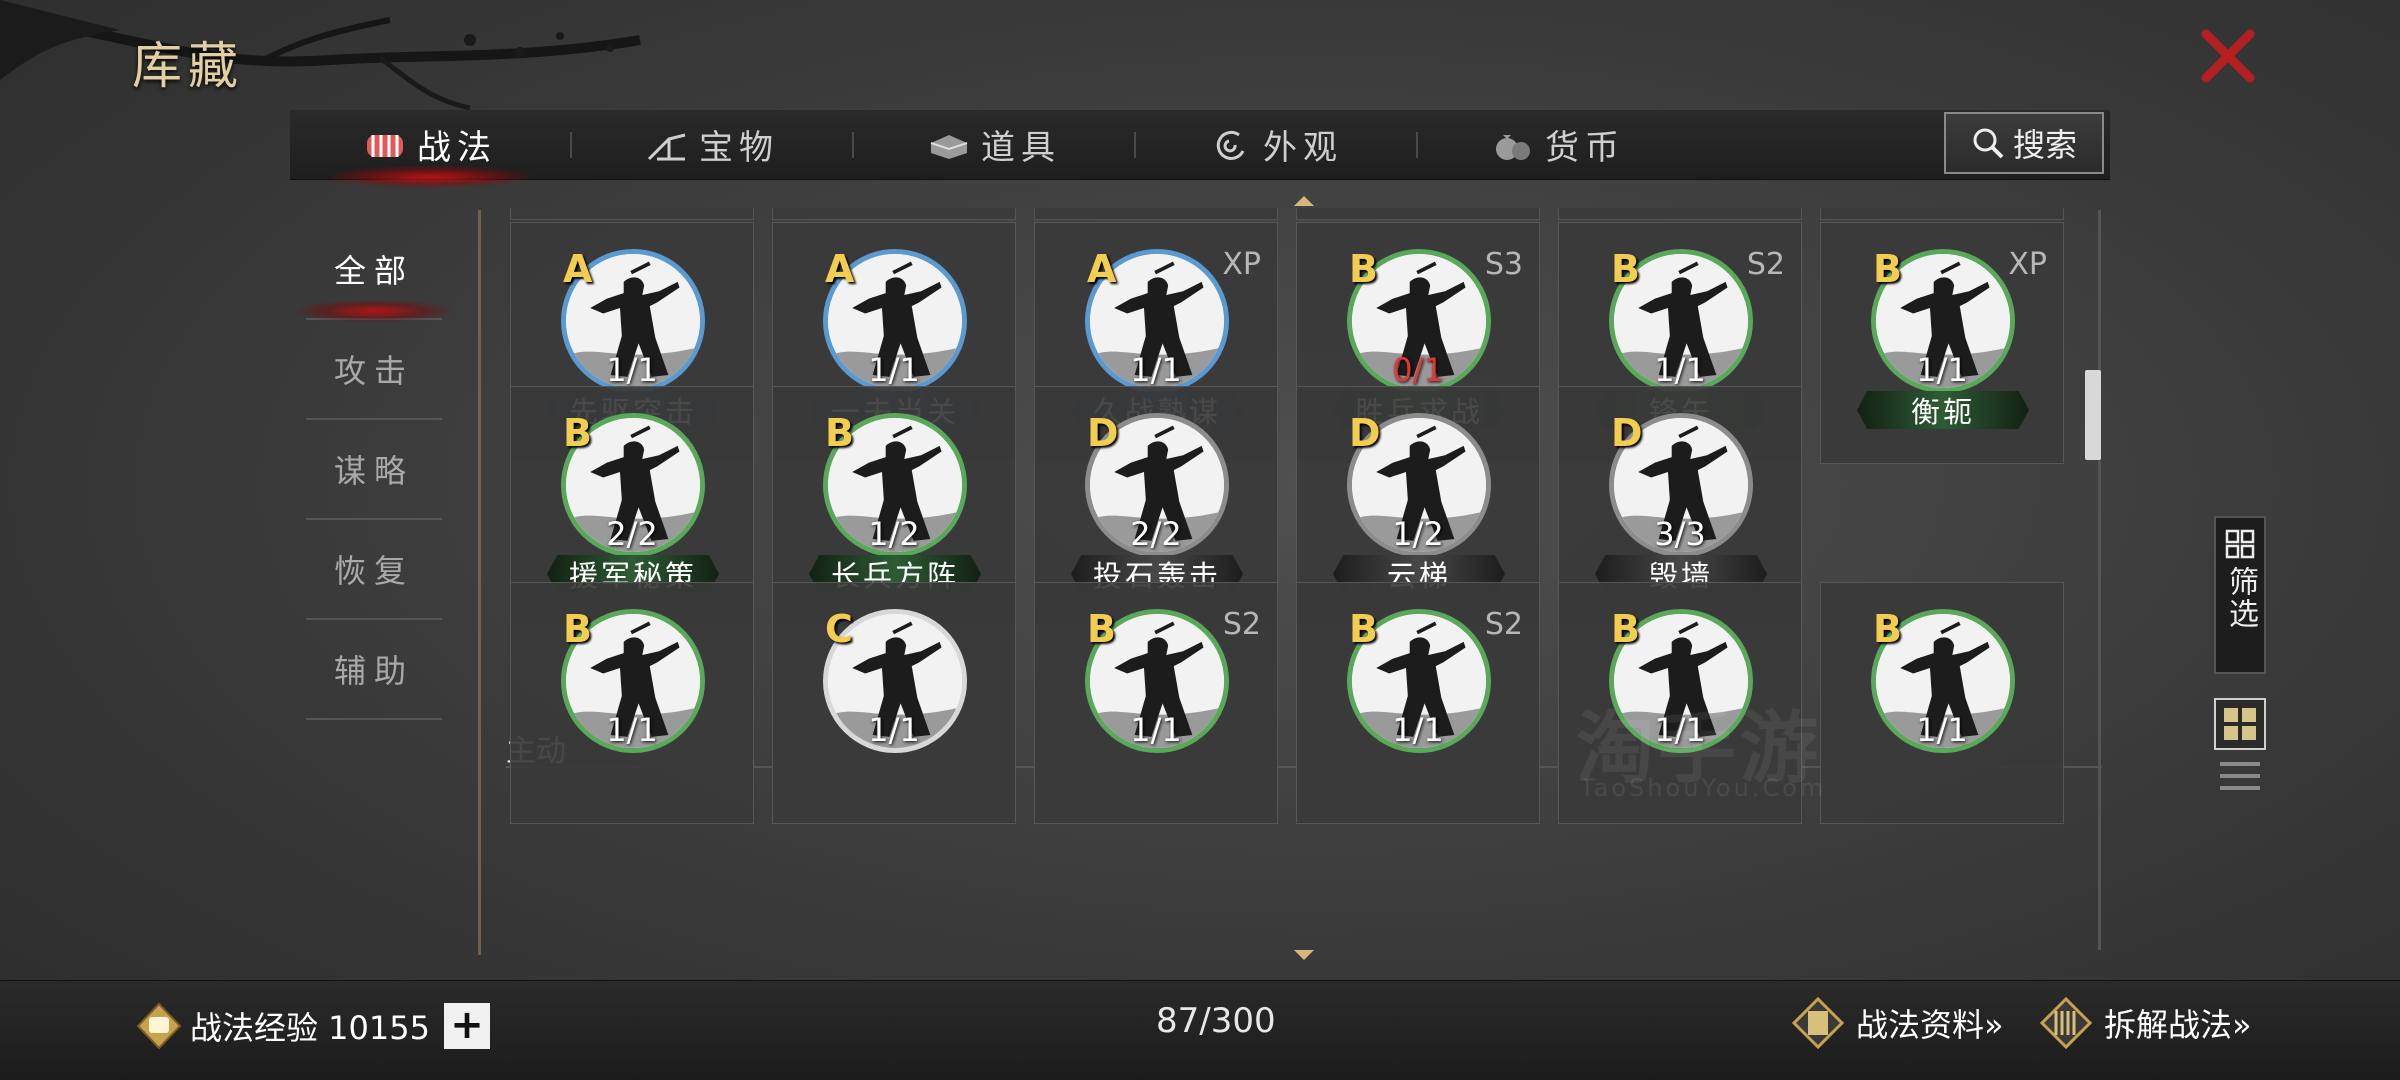 This screenshot has height=1080, width=2400. I want to click on sidebar-item-attack: 攻击, so click(374, 370).